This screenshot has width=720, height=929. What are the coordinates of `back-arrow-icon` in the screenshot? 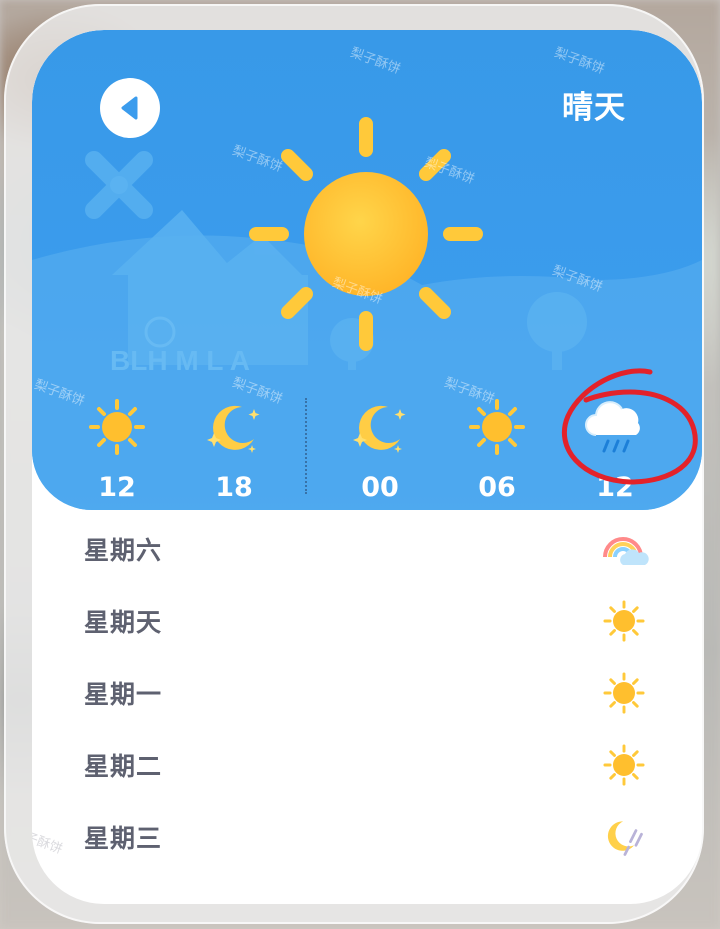 It's located at (129, 108).